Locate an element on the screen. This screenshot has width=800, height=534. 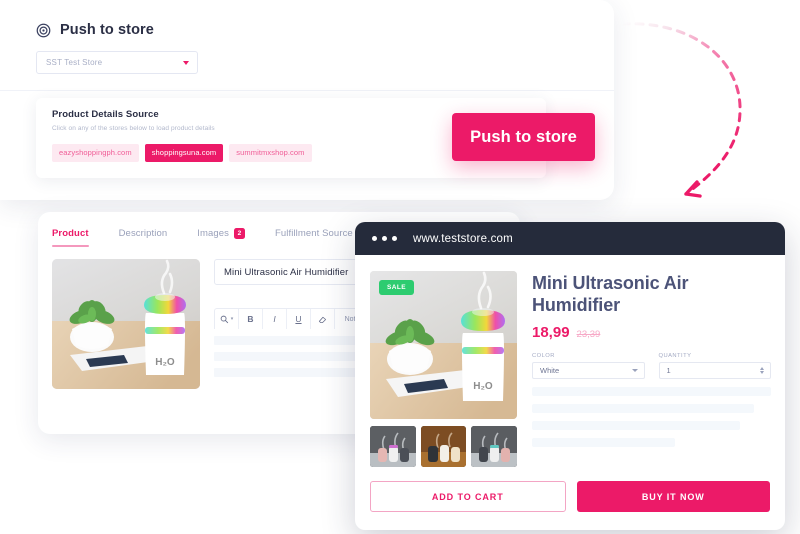
cta-row: ADD TO CART BUY IT NOW is located at coordinates (570, 489).